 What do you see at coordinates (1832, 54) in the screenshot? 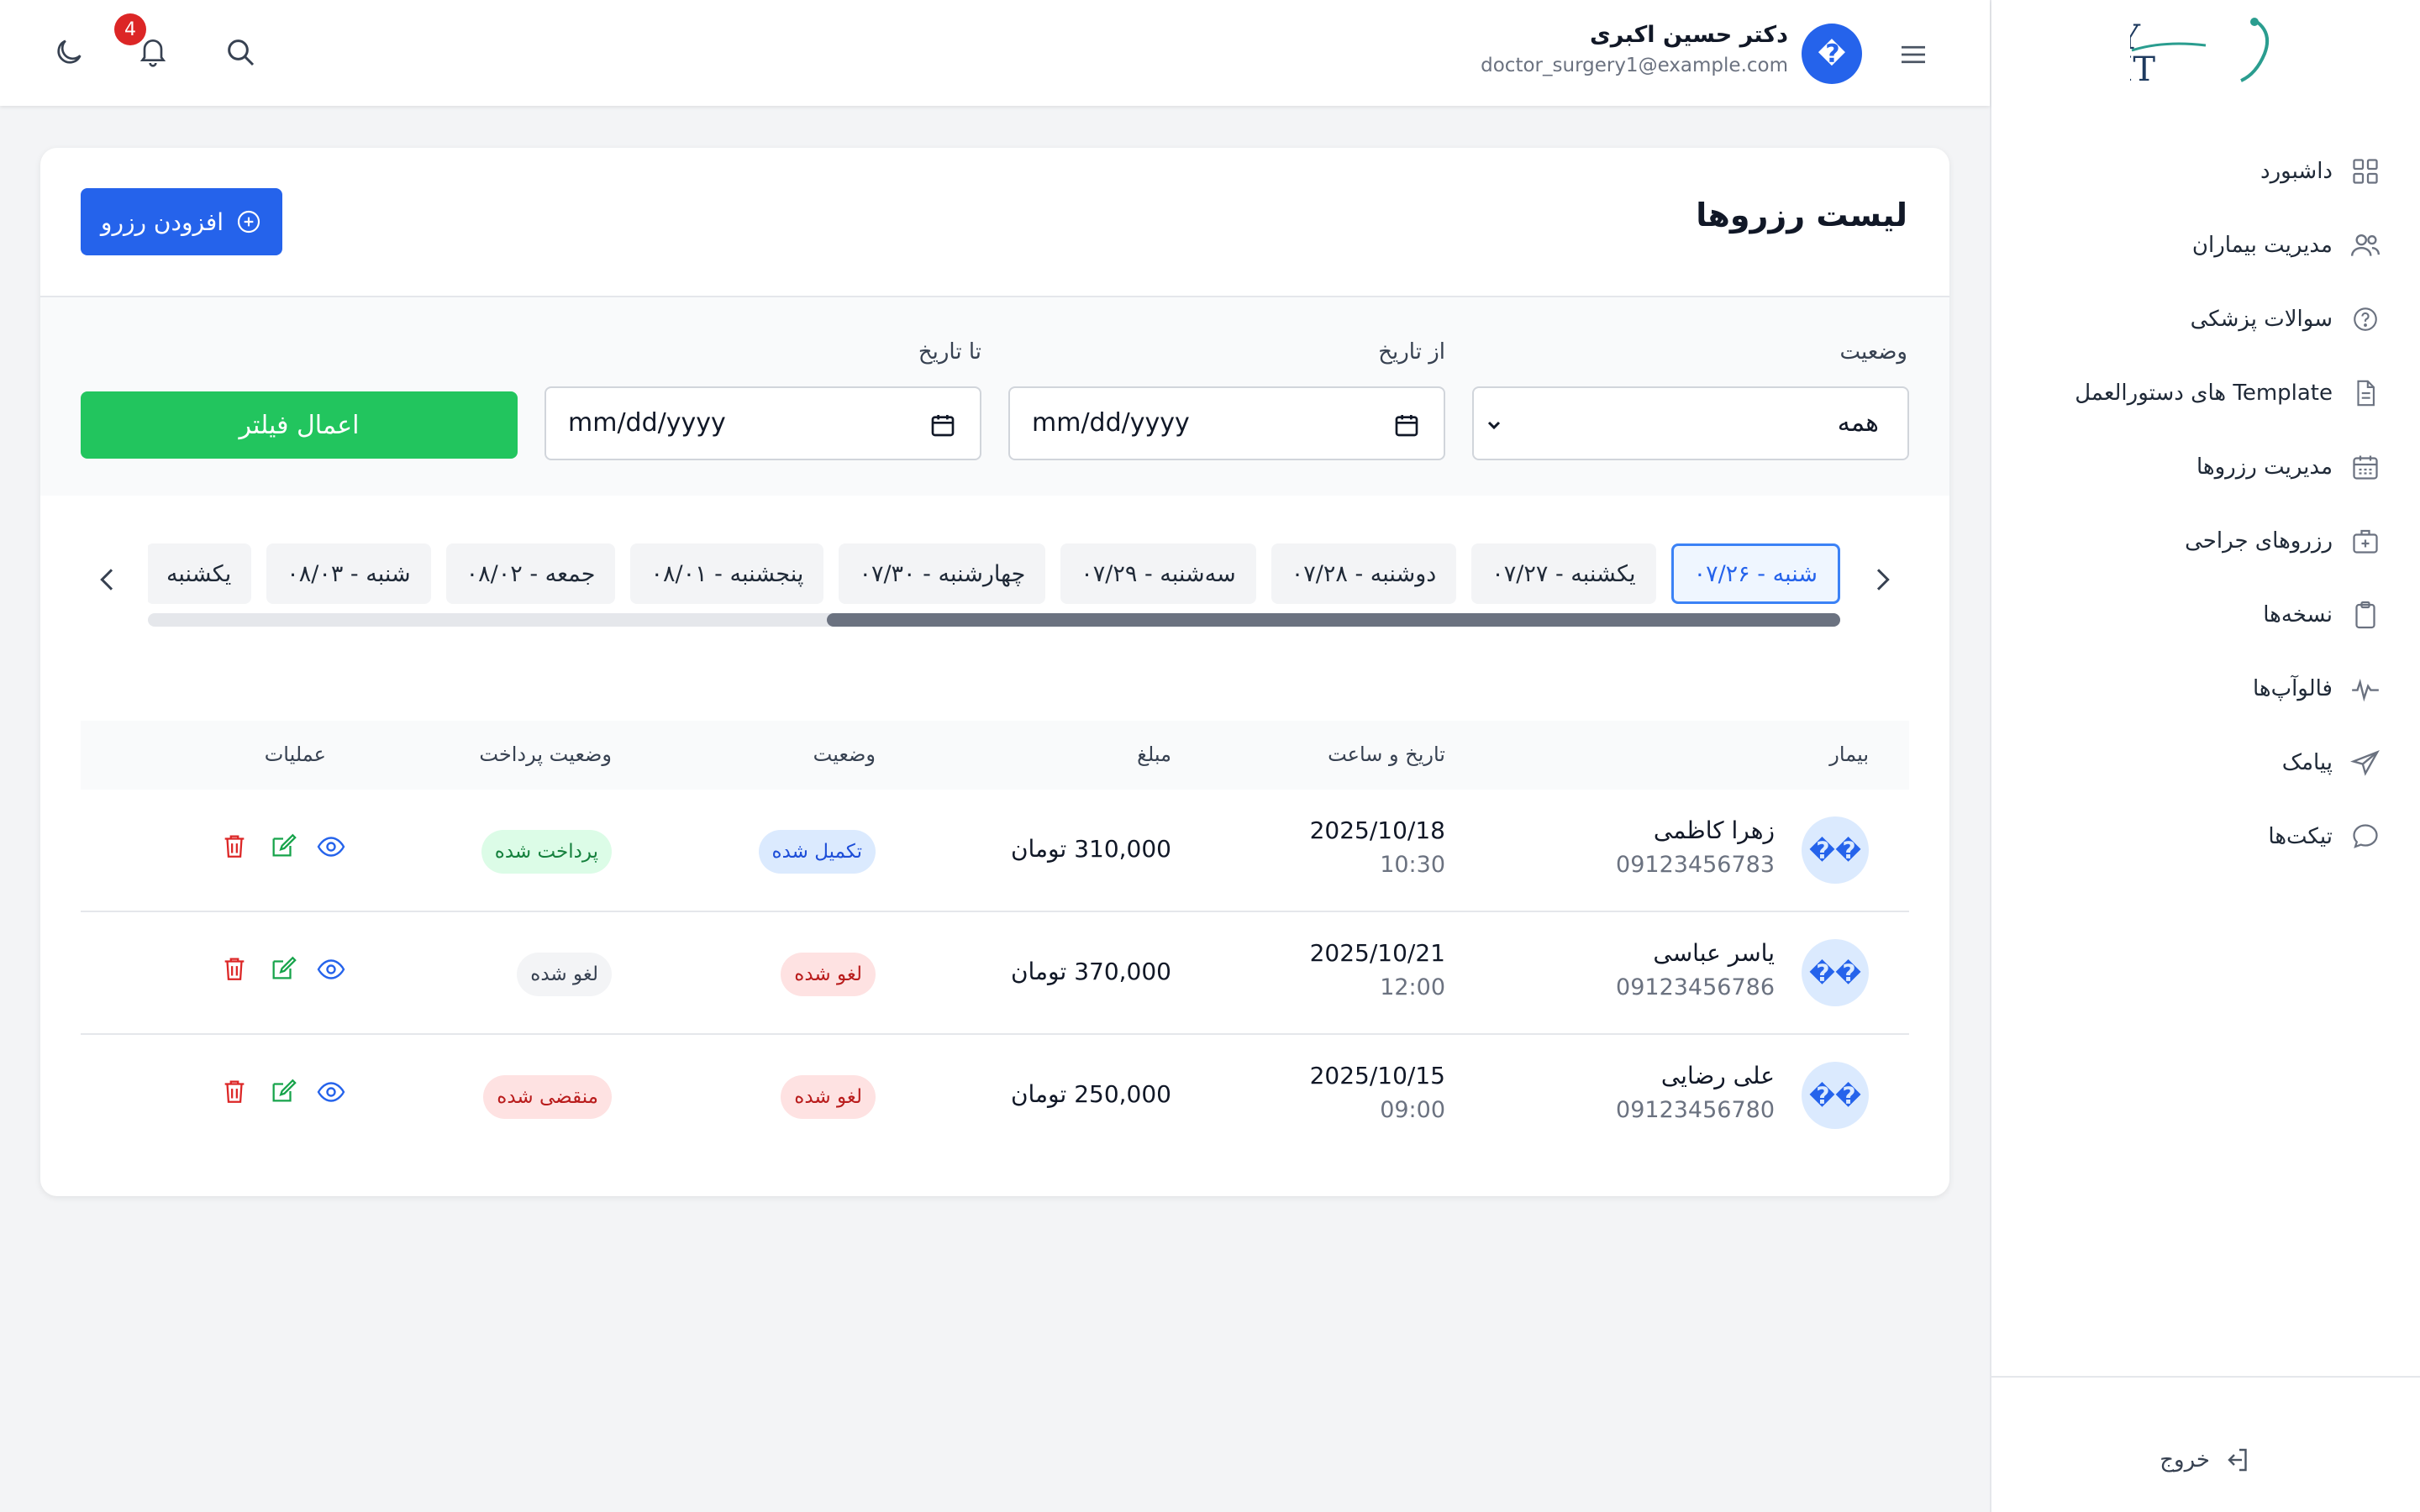
I see `user-avatar: �` at bounding box center [1832, 54].